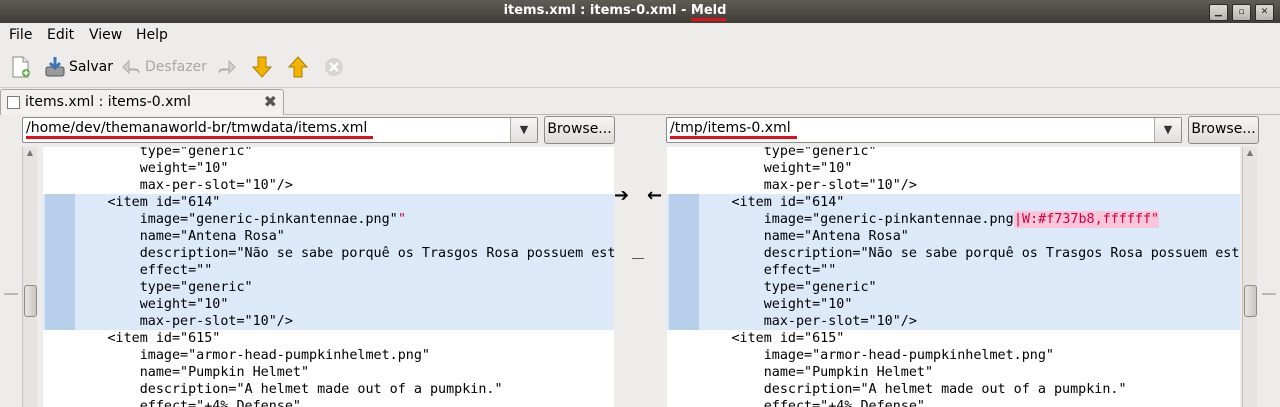 The height and width of the screenshot is (407, 1280). Describe the element at coordinates (840, 219) in the screenshot. I see `line-text: image="generic-pinkantennae.png` at that location.